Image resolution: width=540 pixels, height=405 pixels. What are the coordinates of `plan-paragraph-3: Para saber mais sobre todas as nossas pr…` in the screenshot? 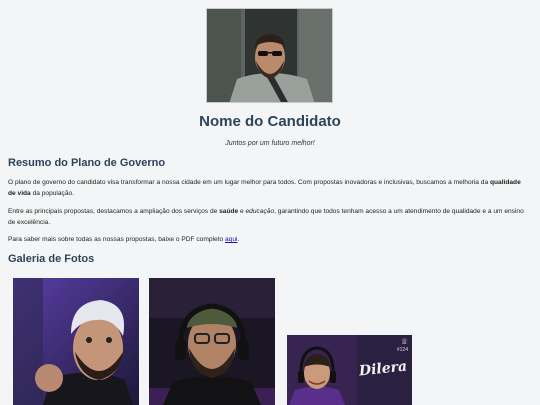 It's located at (268, 240).